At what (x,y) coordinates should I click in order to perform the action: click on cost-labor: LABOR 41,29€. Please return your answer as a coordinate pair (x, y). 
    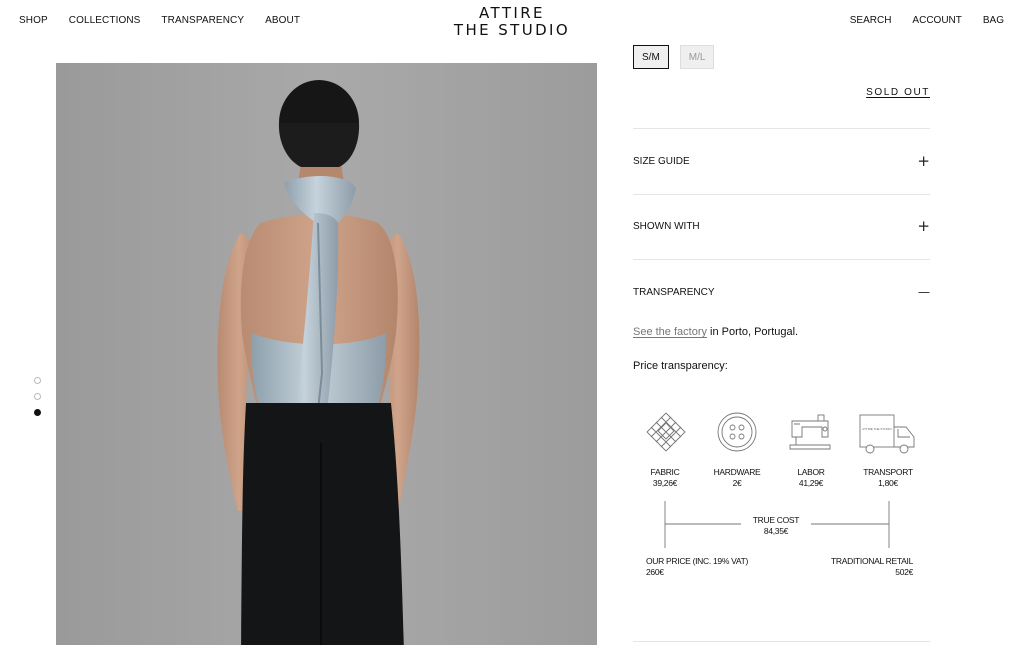
    Looking at the image, I should click on (811, 478).